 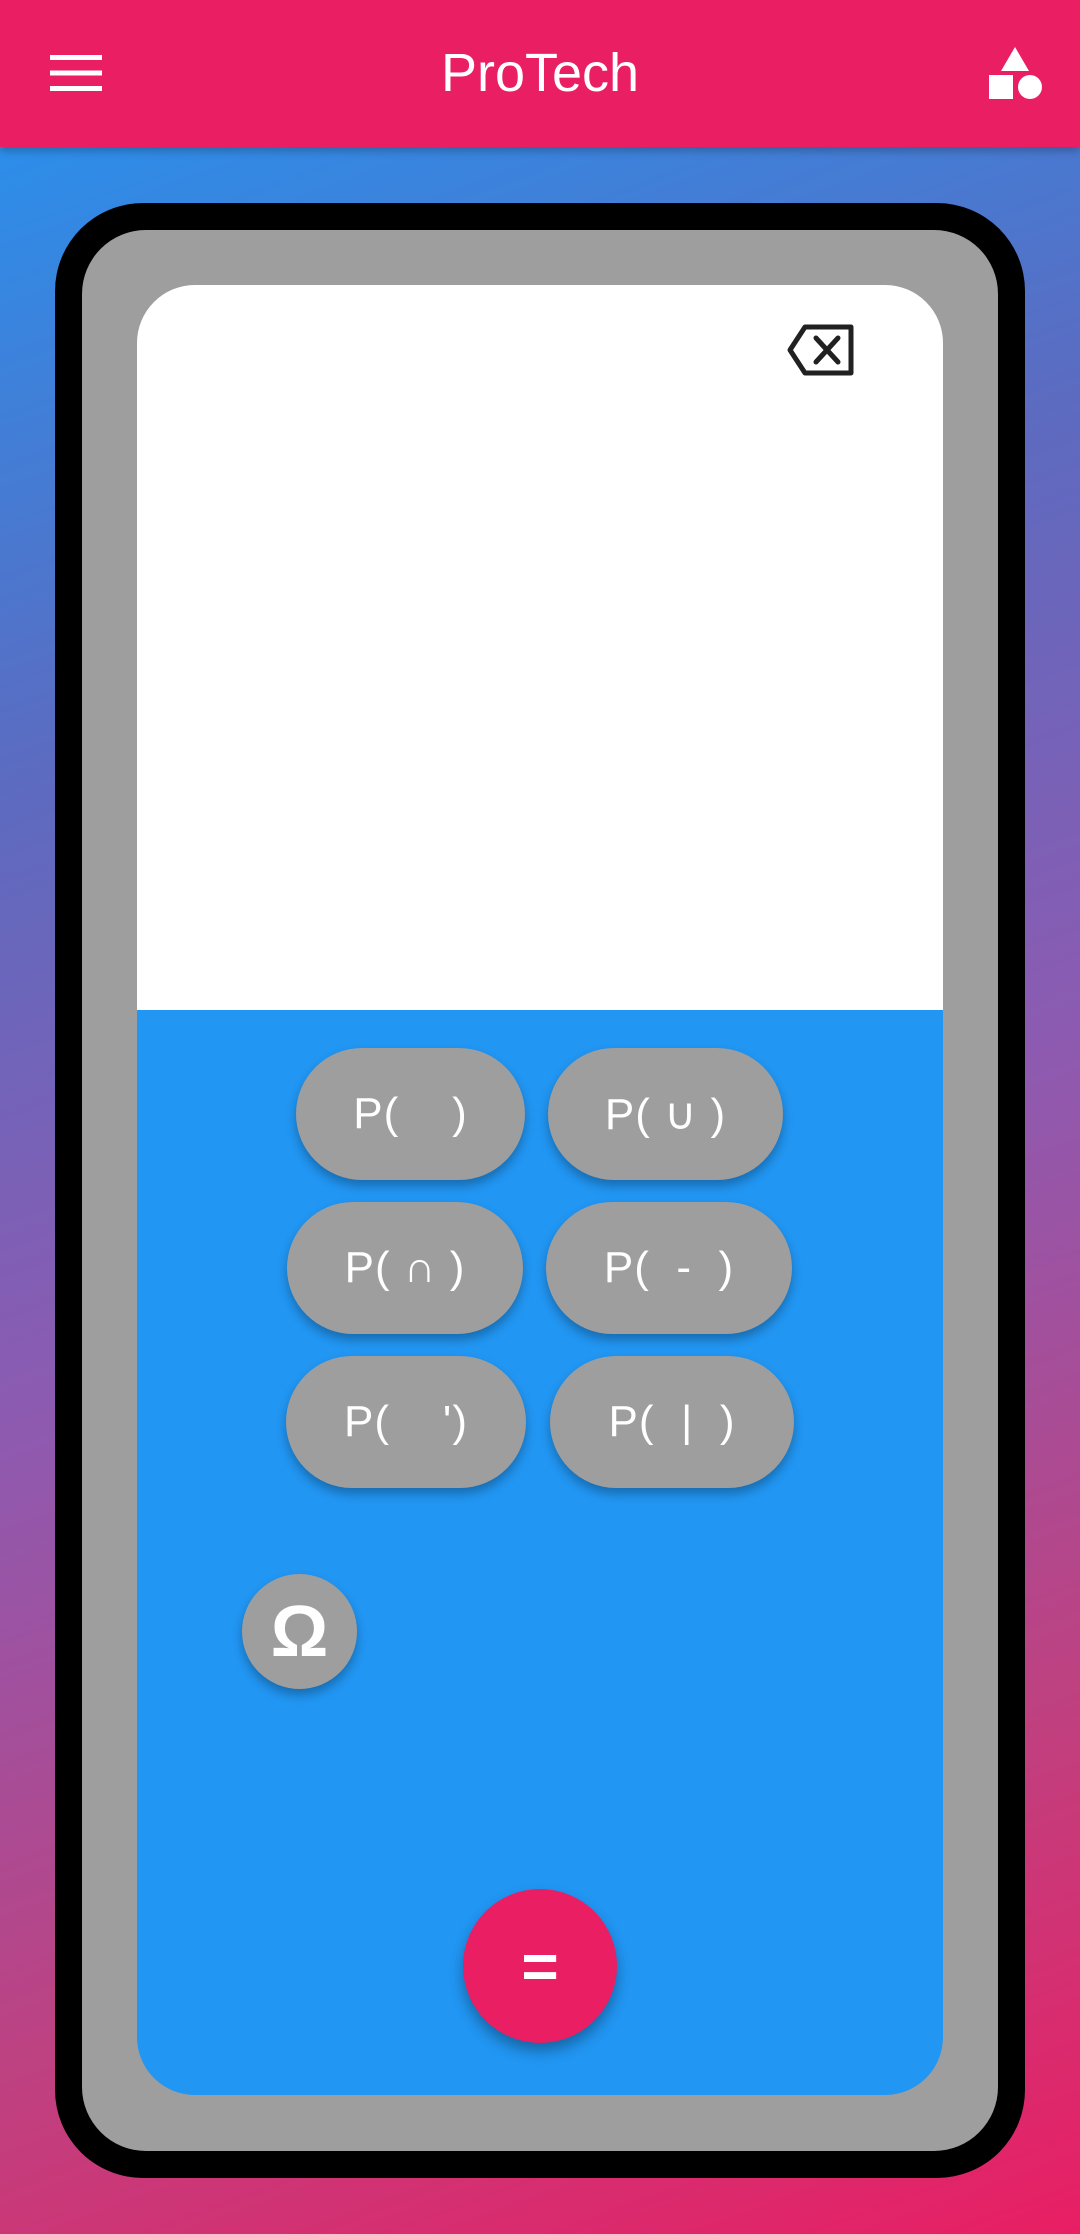 I want to click on probability-button: P( ), so click(x=410, y=1114).